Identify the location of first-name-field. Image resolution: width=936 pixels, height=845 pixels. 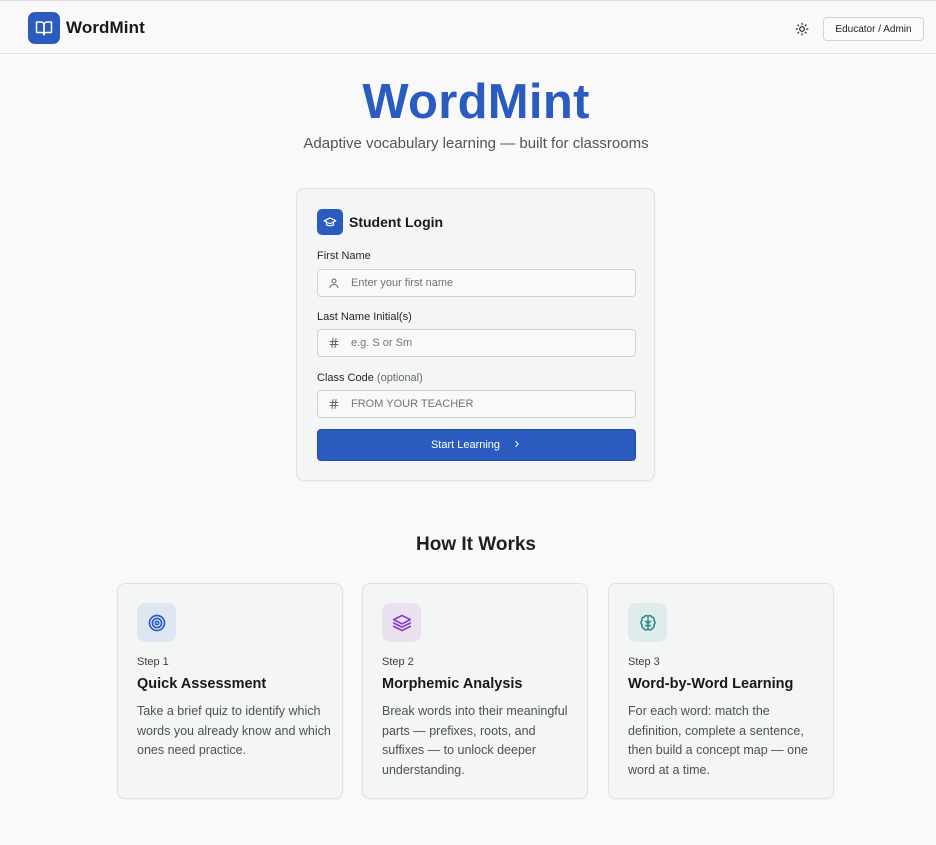
(476, 283).